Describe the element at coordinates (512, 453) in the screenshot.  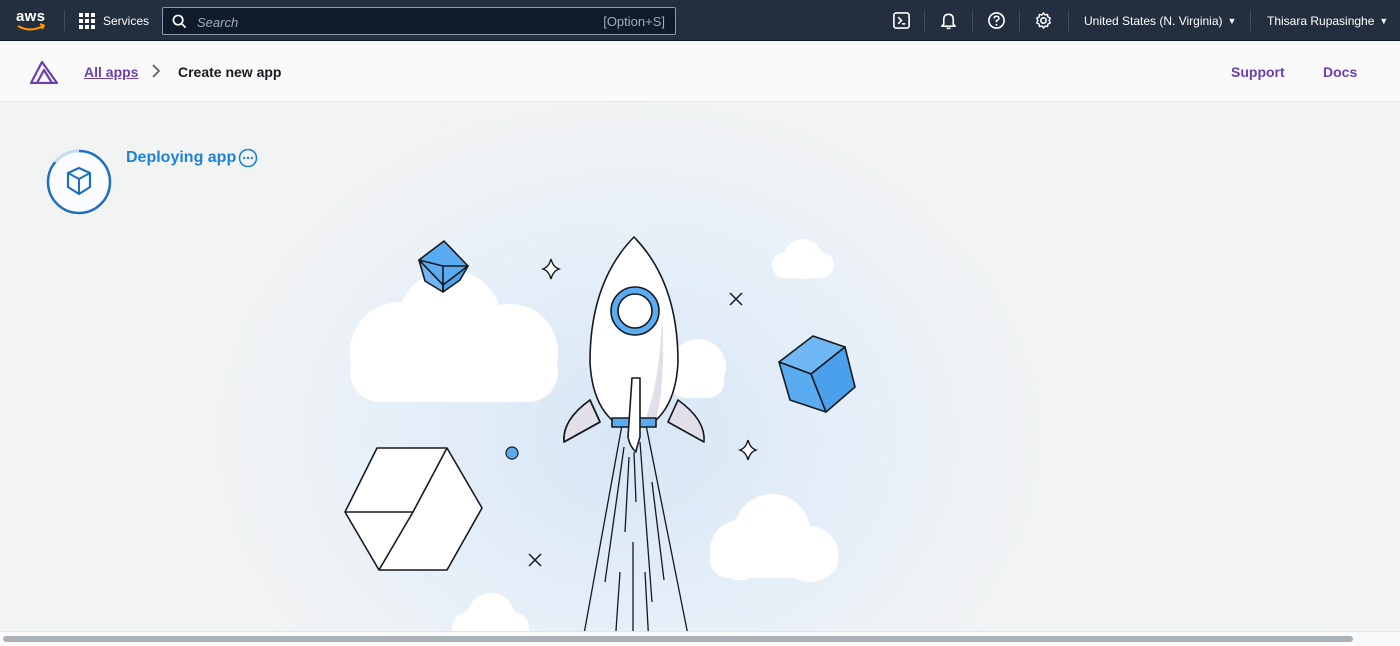
I see `blue-dot` at that location.